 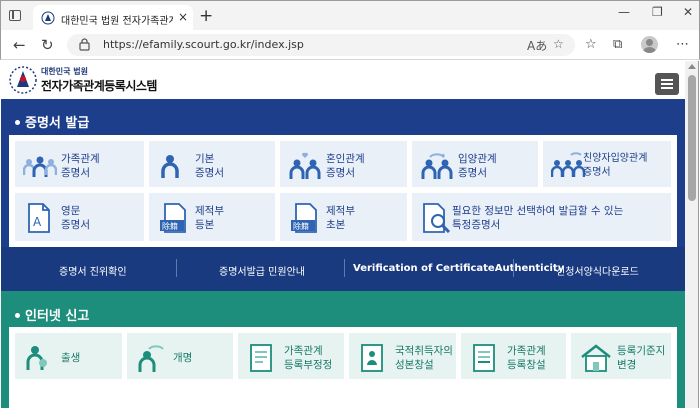 What do you see at coordinates (537, 45) in the screenshot?
I see `read-aloud-icon: Aあ` at bounding box center [537, 45].